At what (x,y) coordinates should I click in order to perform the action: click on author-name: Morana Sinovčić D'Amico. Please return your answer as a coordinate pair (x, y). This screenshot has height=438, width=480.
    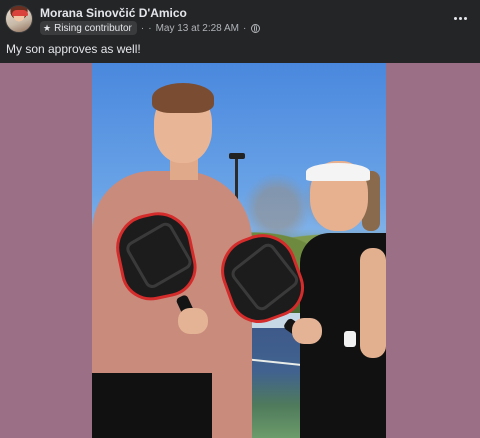
    Looking at the image, I should click on (113, 13).